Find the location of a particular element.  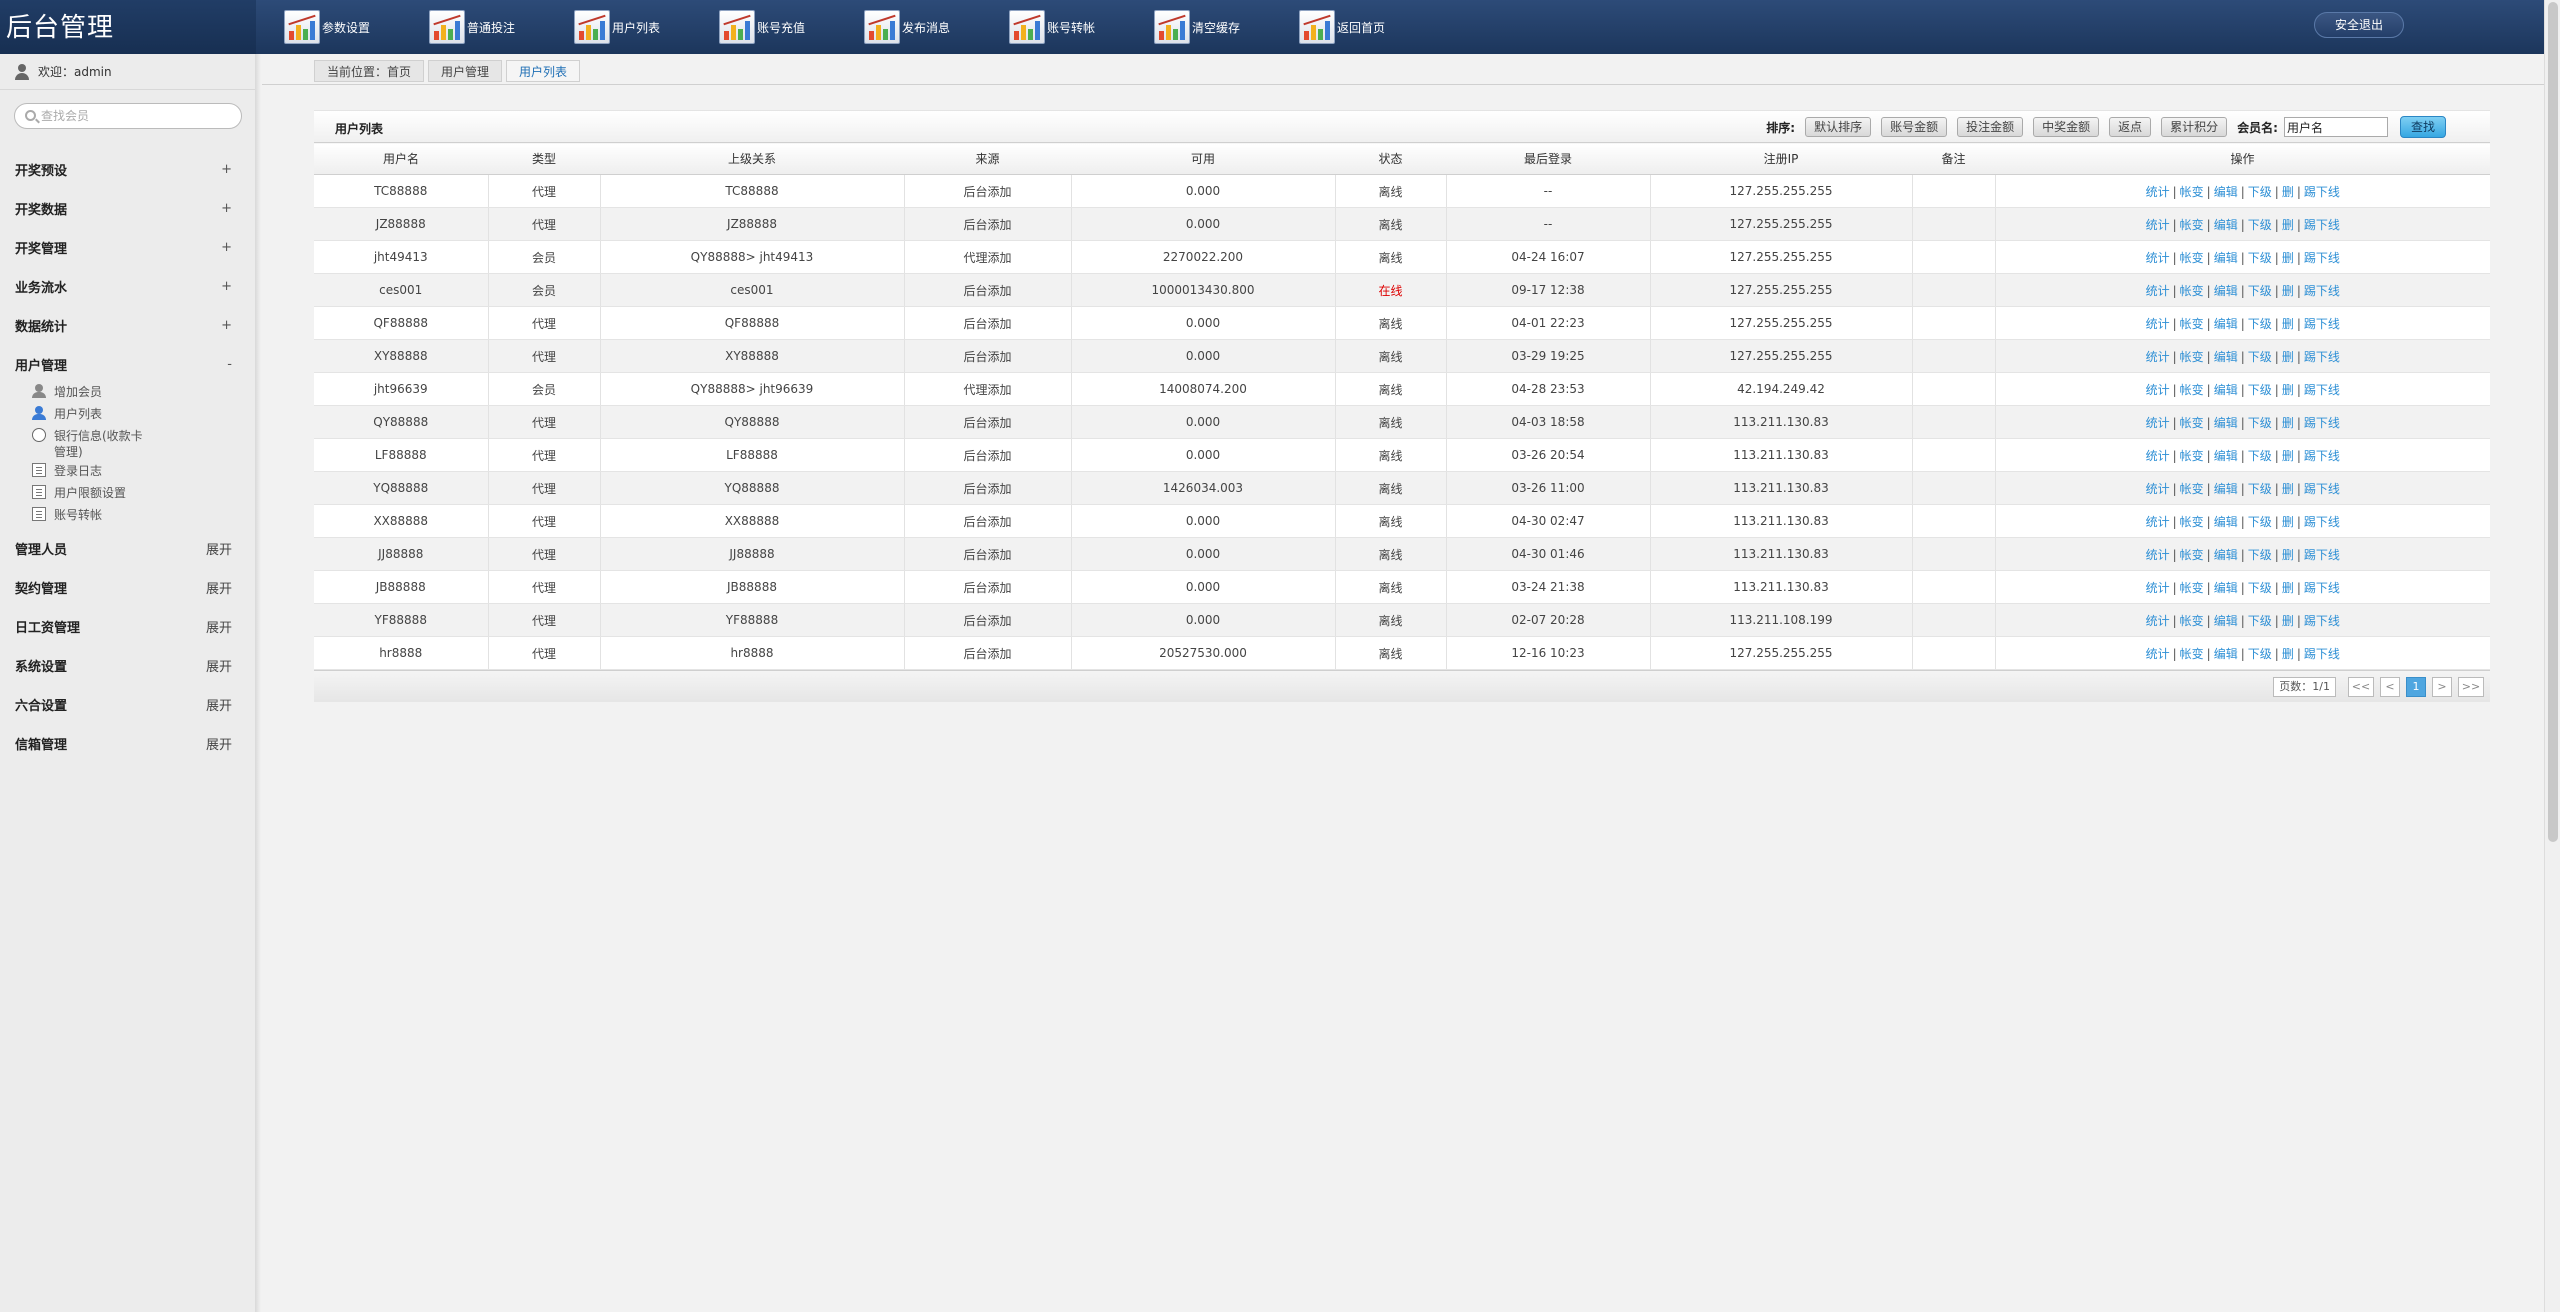

sidebar-group-toggle: - is located at coordinates (229, 364).